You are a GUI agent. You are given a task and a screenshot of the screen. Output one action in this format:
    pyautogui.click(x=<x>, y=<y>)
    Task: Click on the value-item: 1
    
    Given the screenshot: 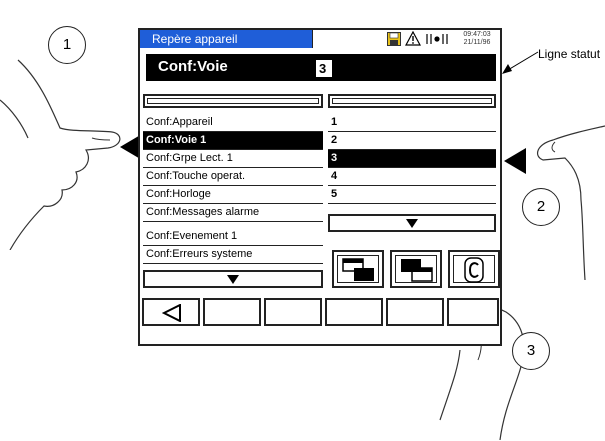 What is the action you would take?
    pyautogui.click(x=412, y=123)
    